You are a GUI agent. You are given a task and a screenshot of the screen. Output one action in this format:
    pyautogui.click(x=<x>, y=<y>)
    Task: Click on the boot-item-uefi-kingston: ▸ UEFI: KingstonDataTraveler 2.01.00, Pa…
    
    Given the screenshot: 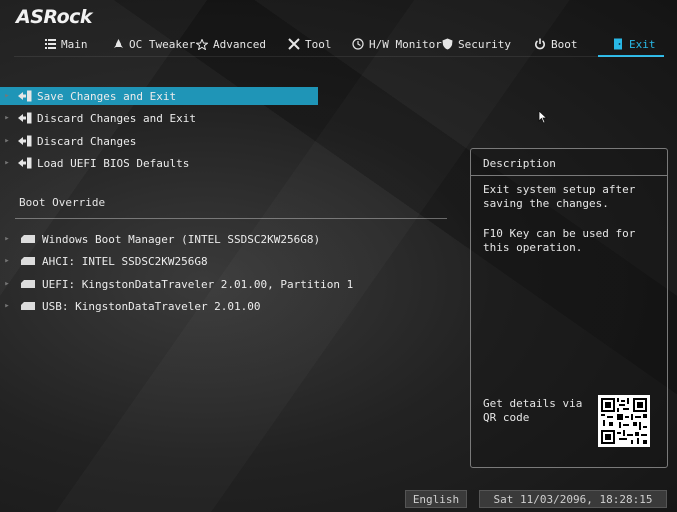 What is the action you would take?
    pyautogui.click(x=220, y=284)
    